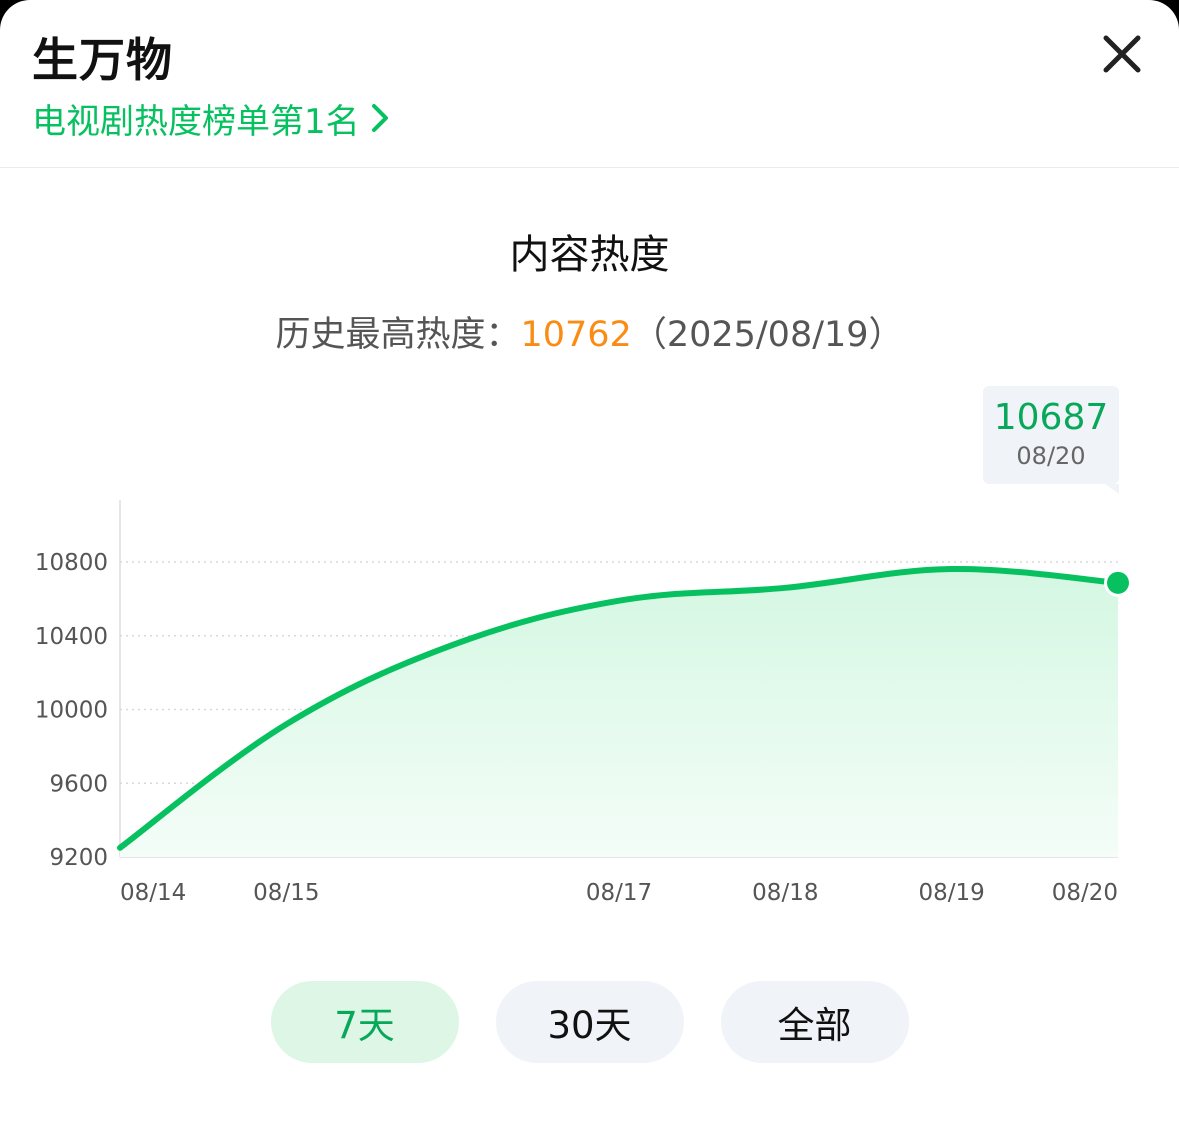 This screenshot has width=1179, height=1136. Describe the element at coordinates (1051, 417) in the screenshot. I see `tooltip-value: 10687` at that location.